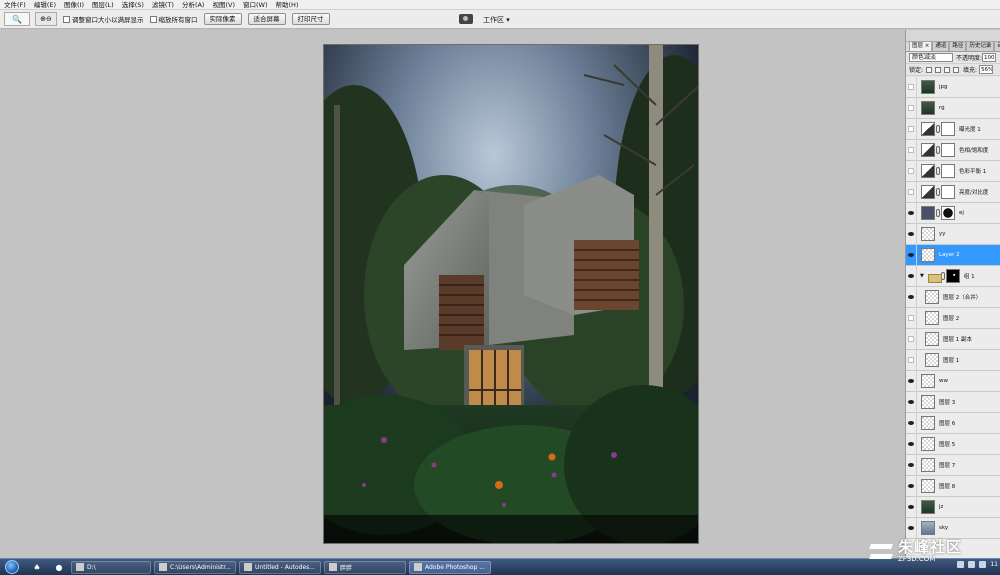 This screenshot has width=1000, height=575. I want to click on layer-thumbnail, so click(928, 402).